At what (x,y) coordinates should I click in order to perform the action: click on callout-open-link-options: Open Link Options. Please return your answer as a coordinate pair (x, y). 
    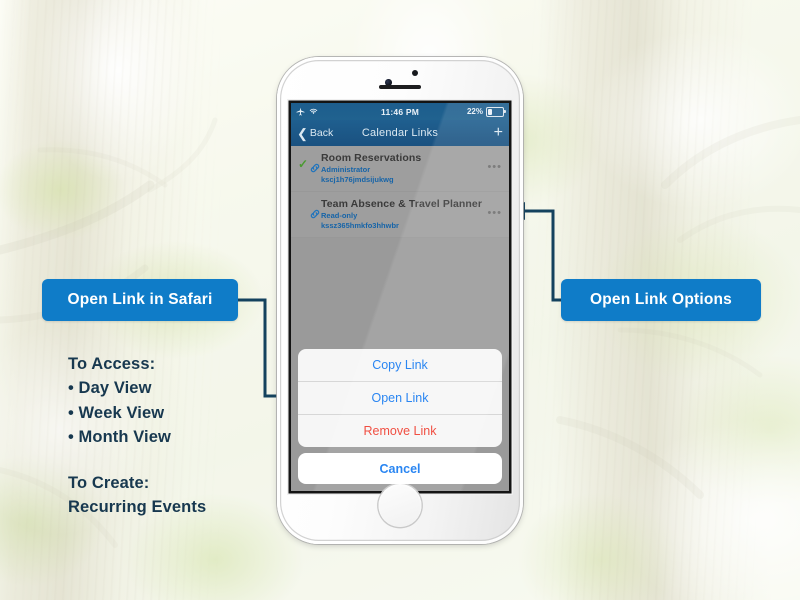
    Looking at the image, I should click on (661, 300).